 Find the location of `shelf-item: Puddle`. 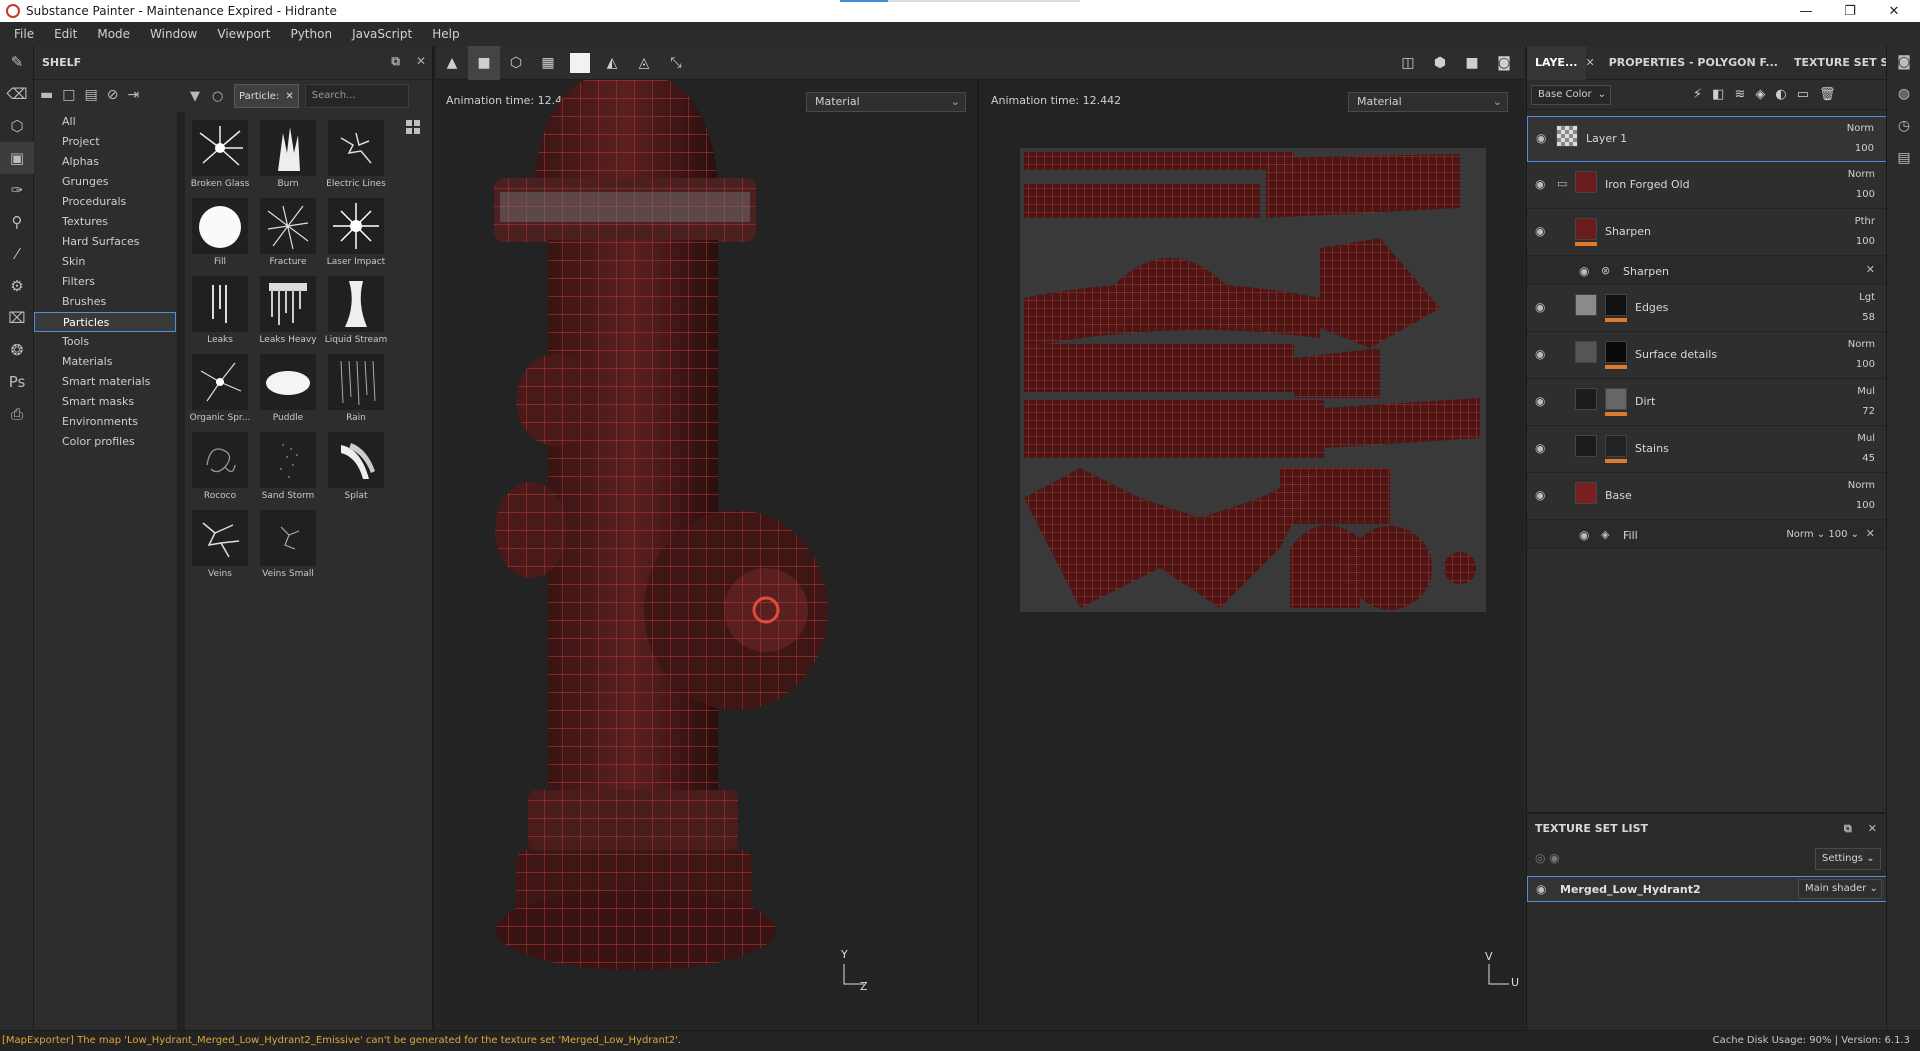

shelf-item: Puddle is located at coordinates (288, 392).